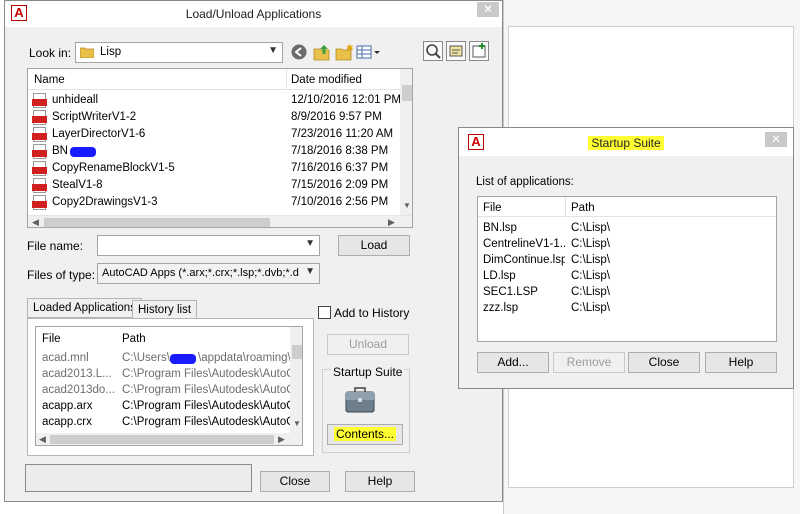 This screenshot has width=800, height=514. I want to click on startup-help-button: Help, so click(741, 362).